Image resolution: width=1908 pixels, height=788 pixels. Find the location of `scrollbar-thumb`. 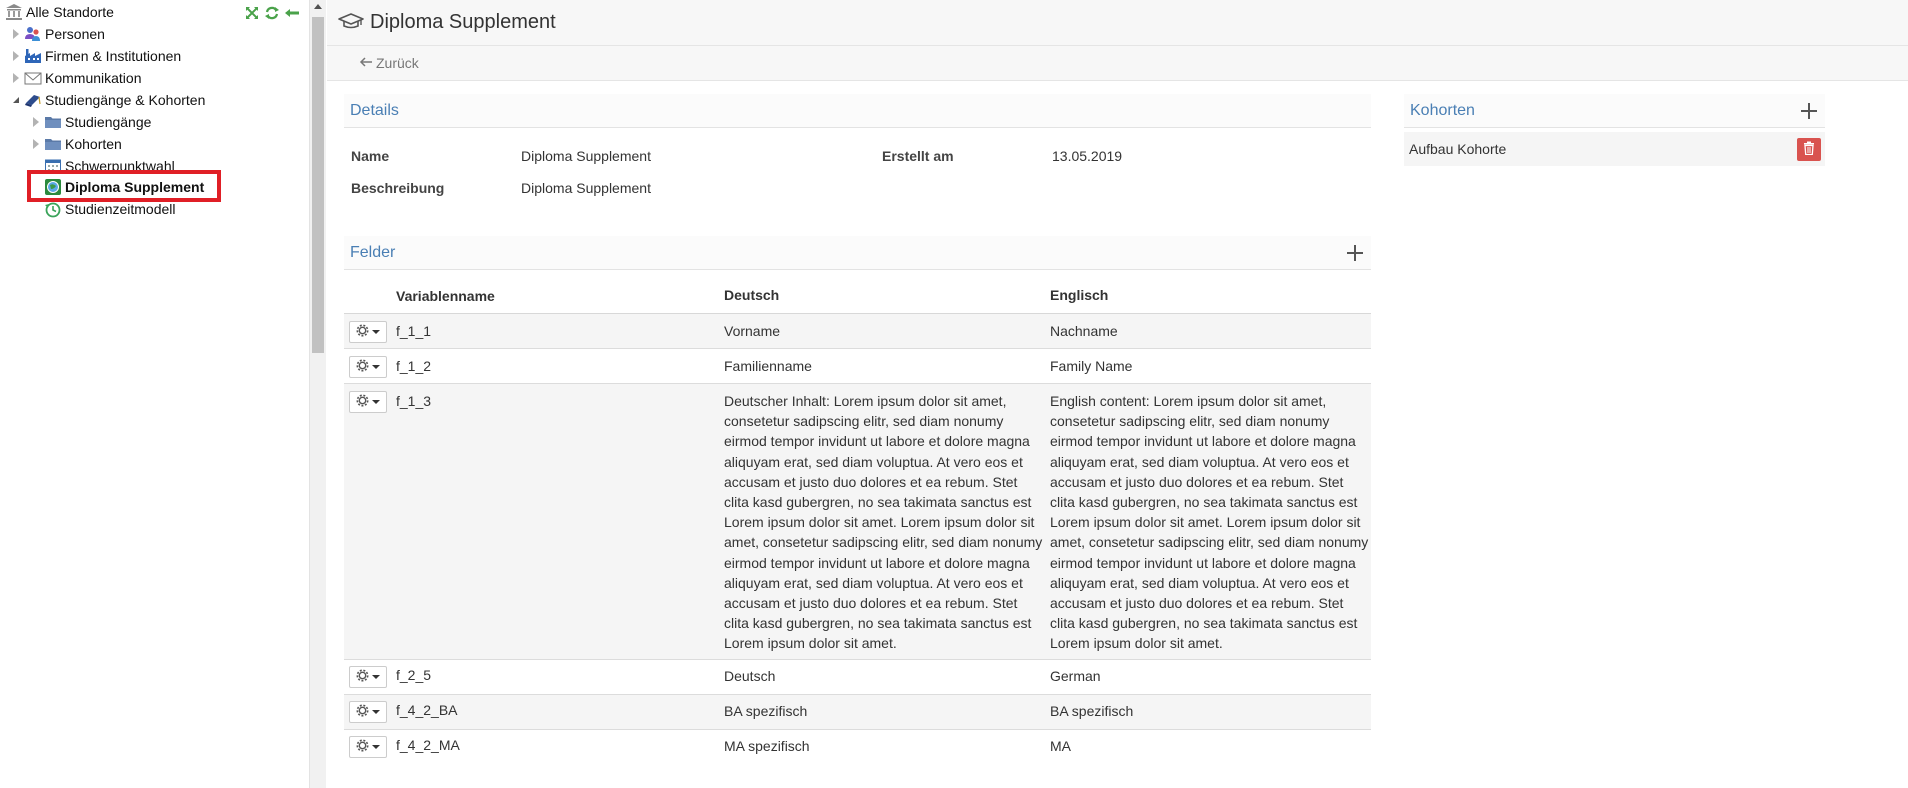

scrollbar-thumb is located at coordinates (318, 185).